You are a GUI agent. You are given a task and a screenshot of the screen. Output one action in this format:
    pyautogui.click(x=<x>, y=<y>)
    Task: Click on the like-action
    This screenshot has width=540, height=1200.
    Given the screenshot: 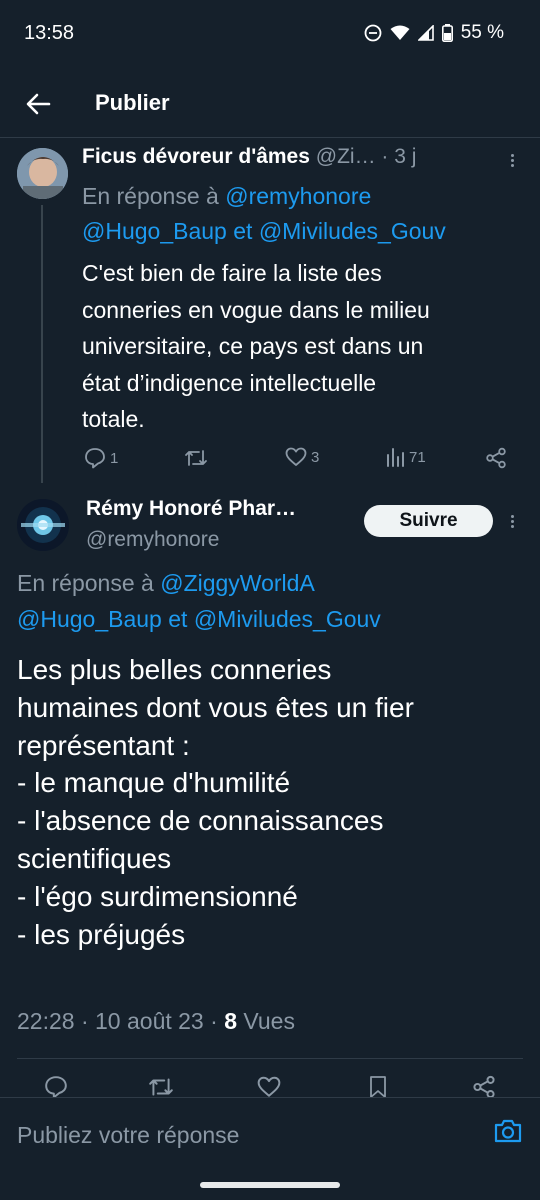 What is the action you would take?
    pyautogui.click(x=269, y=1087)
    